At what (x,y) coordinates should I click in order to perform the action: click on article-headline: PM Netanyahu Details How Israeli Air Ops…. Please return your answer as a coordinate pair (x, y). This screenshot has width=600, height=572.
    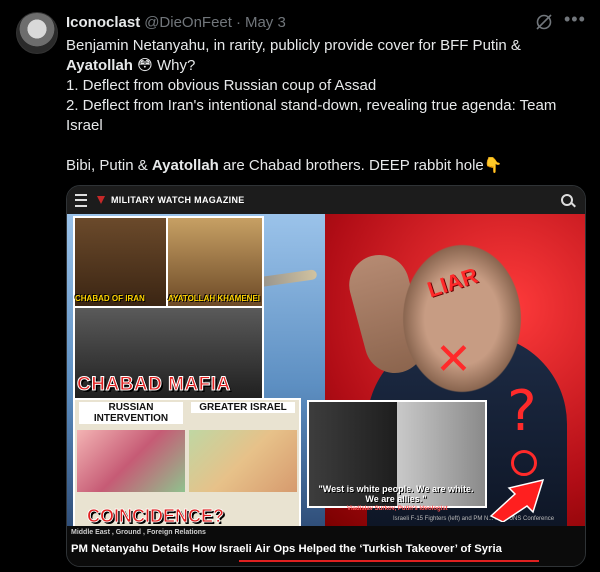
    Looking at the image, I should click on (286, 549).